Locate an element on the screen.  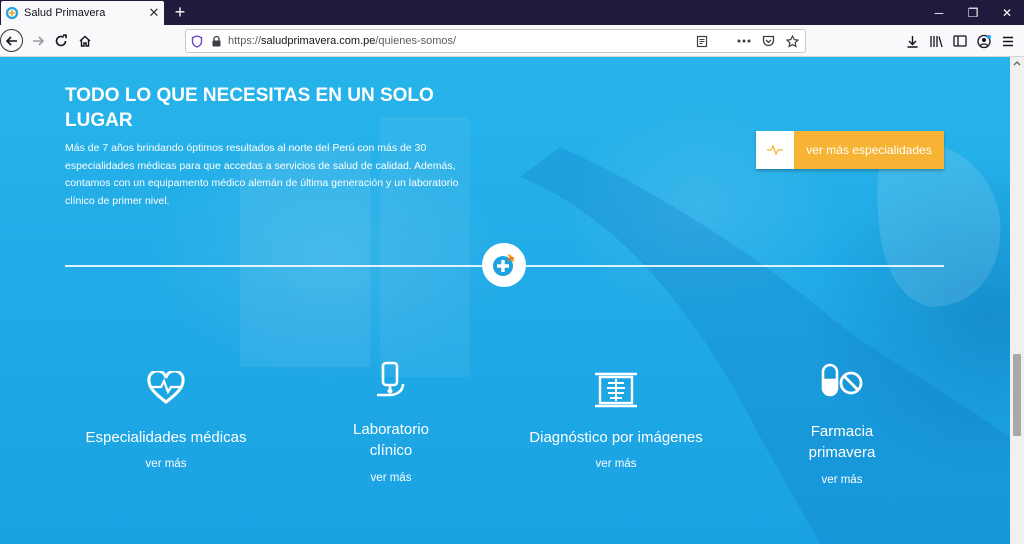
browser-tab: Salud Primavera ✕ is located at coordinates (82, 13).